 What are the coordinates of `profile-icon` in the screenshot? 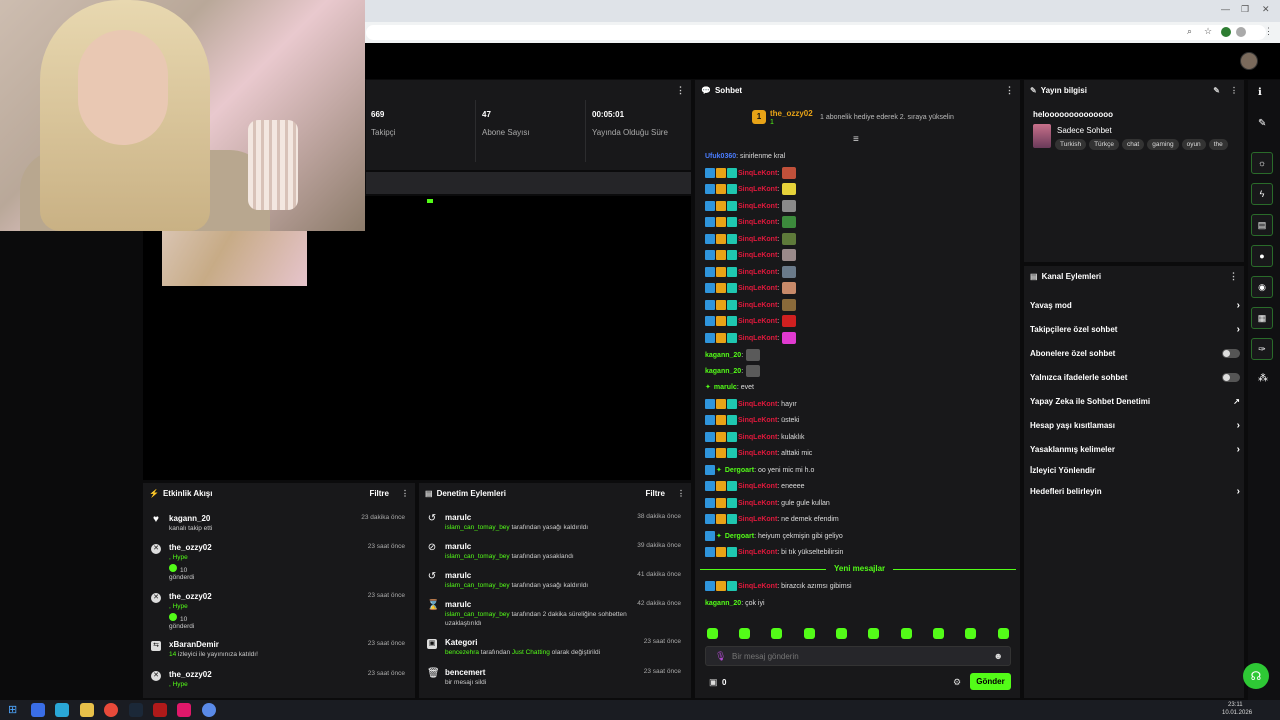 It's located at (1241, 32).